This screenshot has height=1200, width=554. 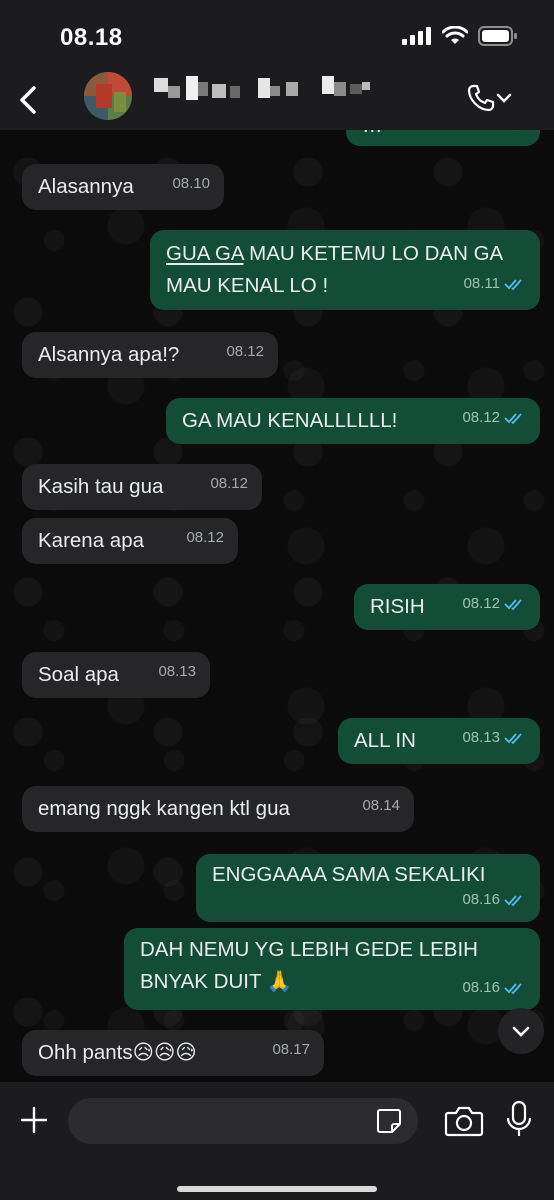 I want to click on status-icons, so click(x=460, y=36).